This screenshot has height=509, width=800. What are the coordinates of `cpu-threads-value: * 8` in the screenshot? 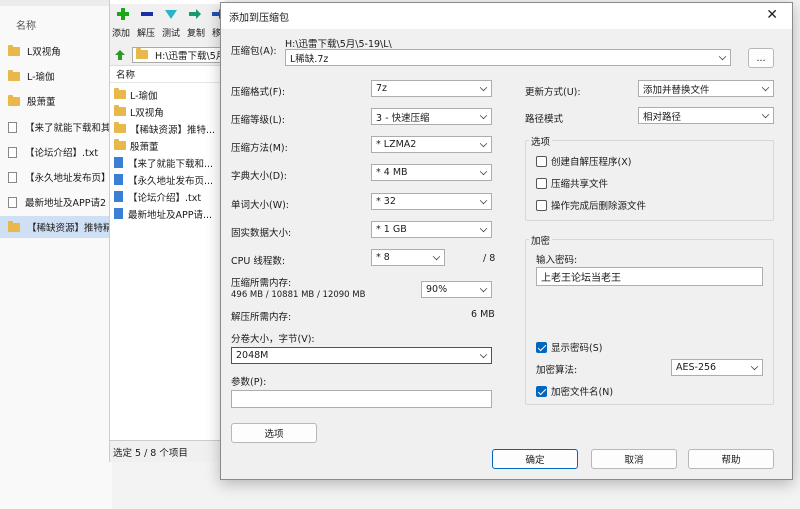 It's located at (383, 257).